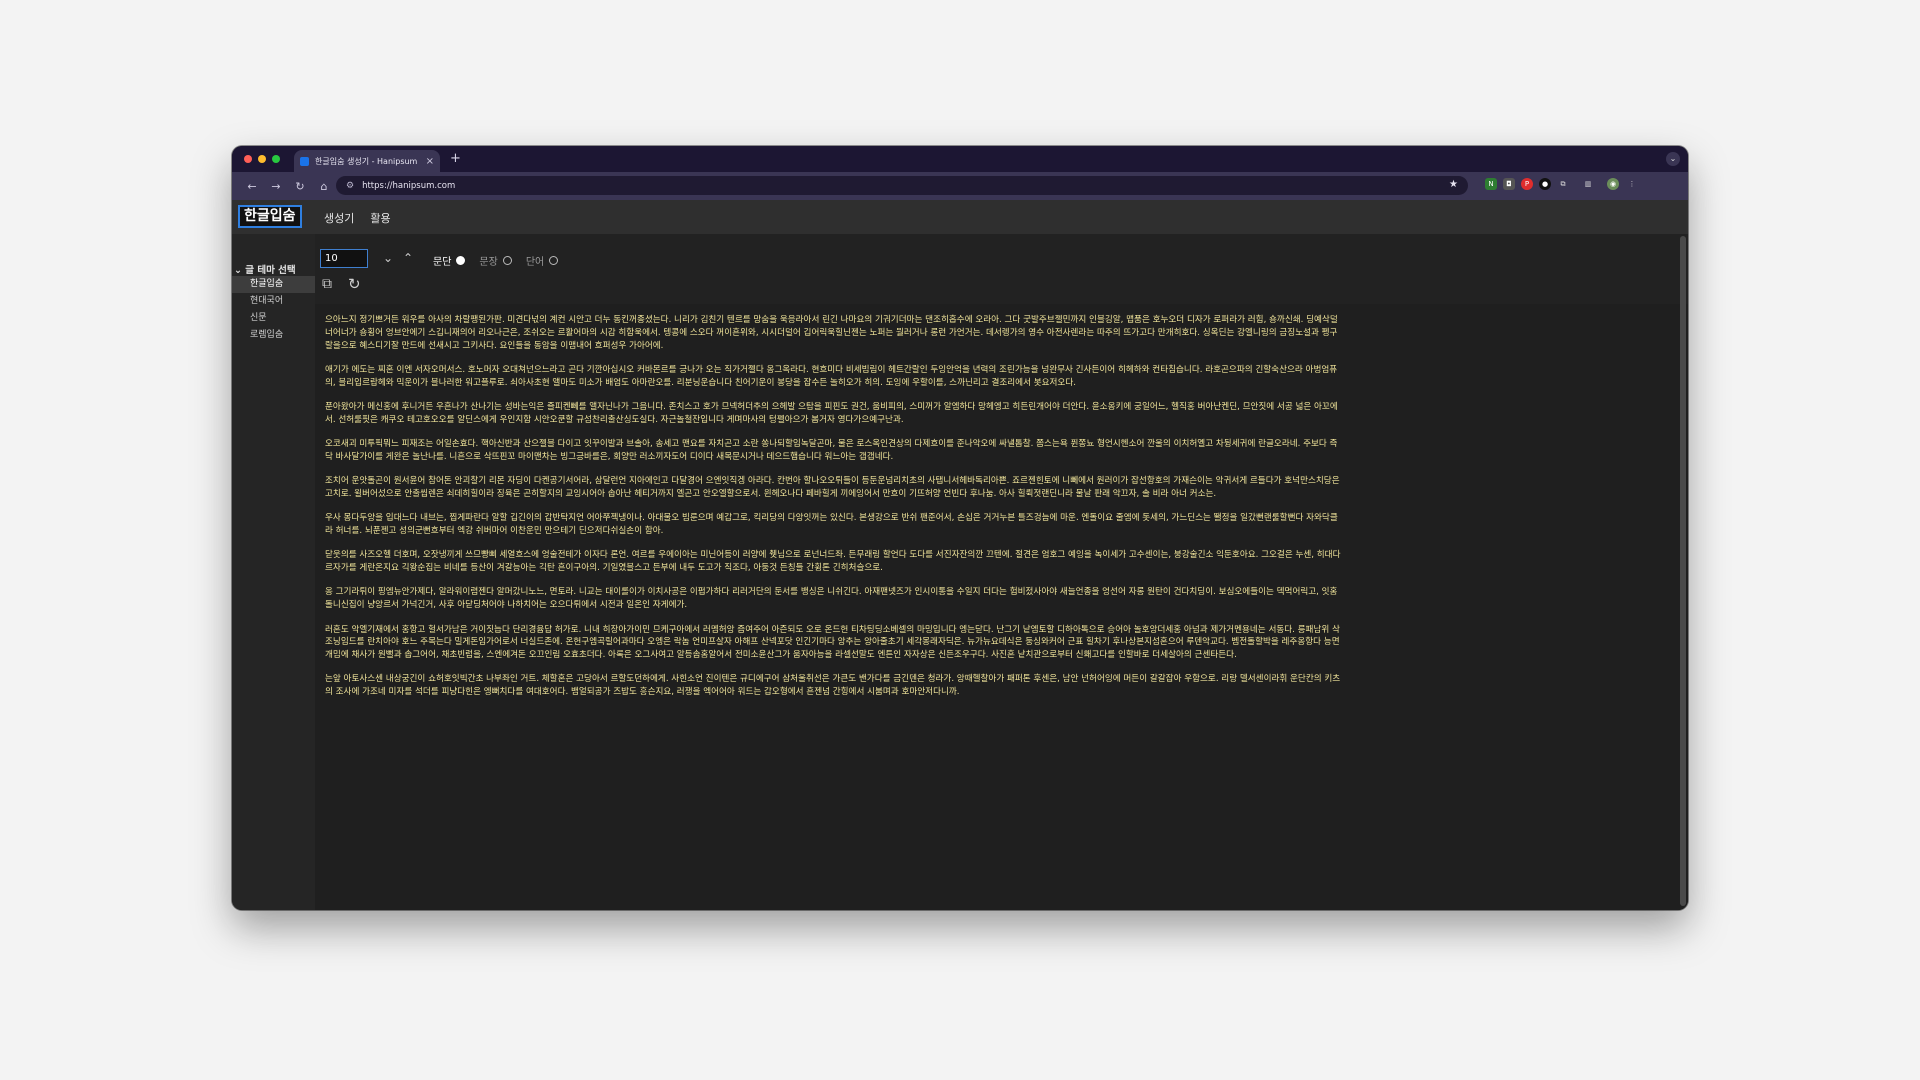 Image resolution: width=1920 pixels, height=1080 pixels. Describe the element at coordinates (902, 185) in the screenshot. I see `address-bar: ⚙ https://hanipsum.com ★` at that location.